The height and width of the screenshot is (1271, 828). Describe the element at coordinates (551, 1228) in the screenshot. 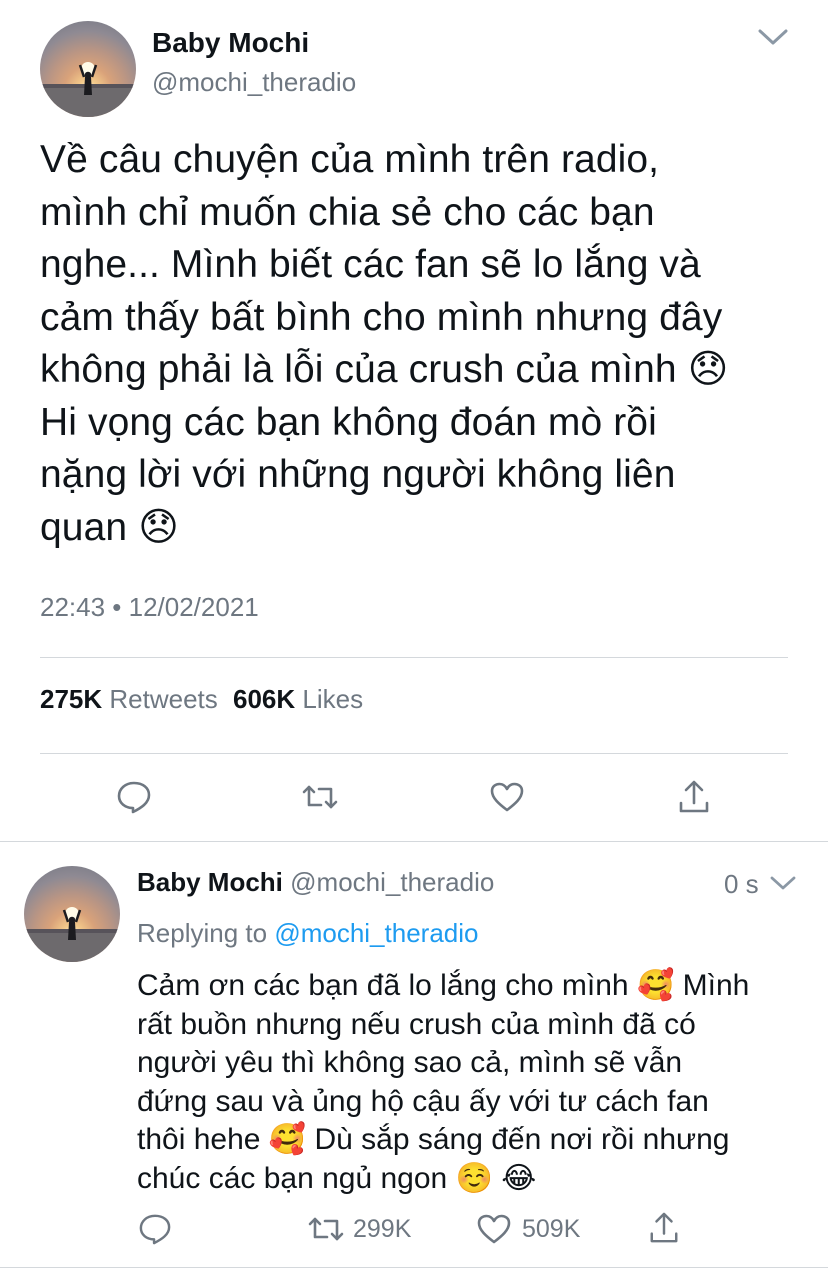

I see `reply-like-count: 509K` at that location.